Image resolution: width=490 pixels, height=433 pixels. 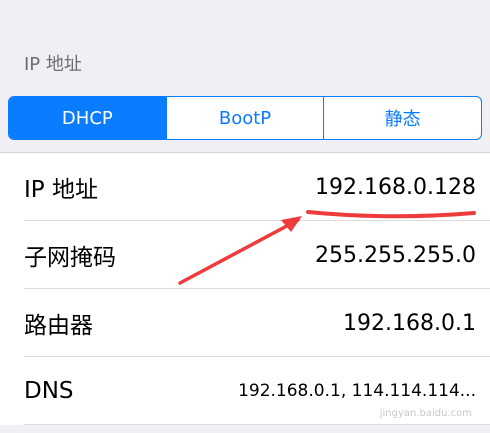 What do you see at coordinates (395, 255) in the screenshot?
I see `subnet-mask-value: 255.255.255.0` at bounding box center [395, 255].